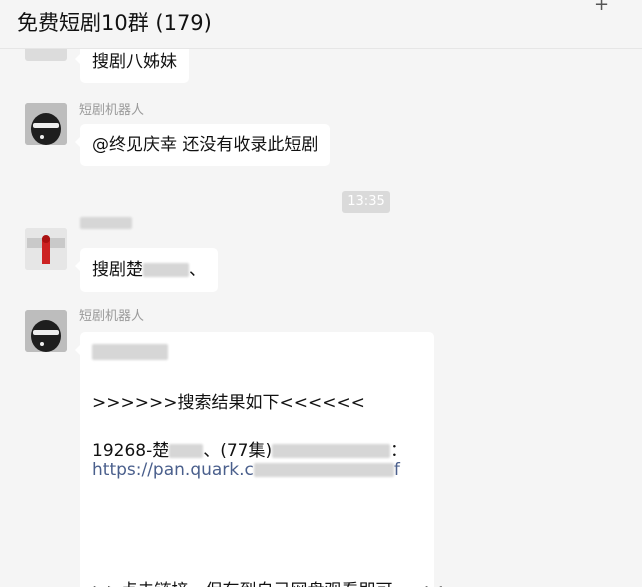 The image size is (642, 587). What do you see at coordinates (601, 7) in the screenshot?
I see `plus-icon: +` at bounding box center [601, 7].